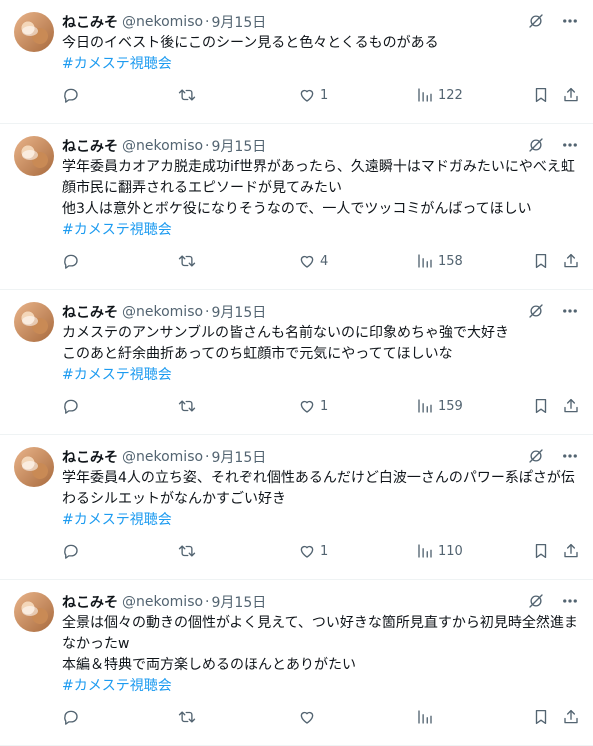 This screenshot has width=593, height=746. What do you see at coordinates (313, 261) in the screenshot?
I see `like-button: 4` at bounding box center [313, 261].